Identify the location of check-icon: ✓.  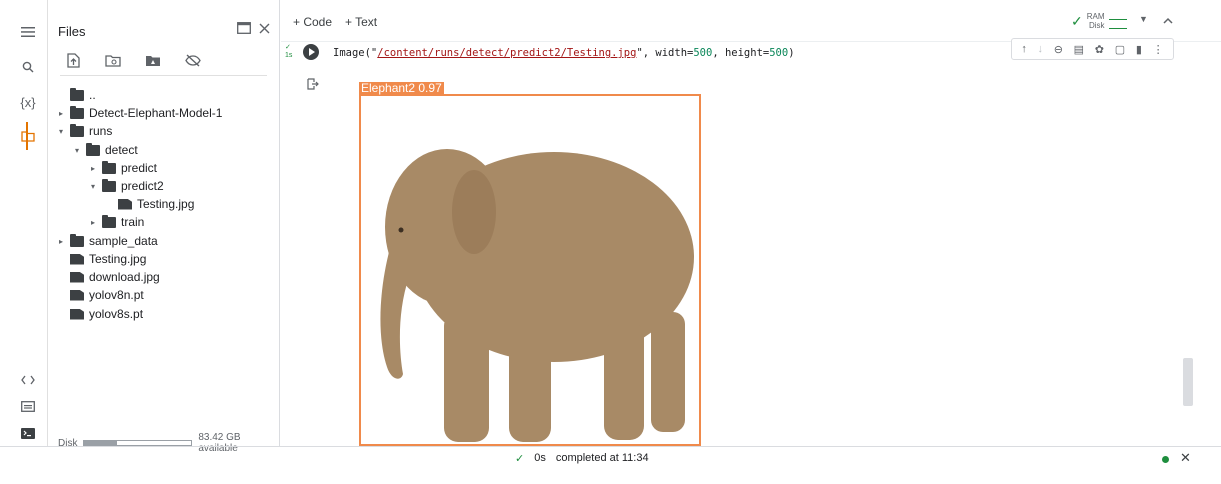
(520, 459).